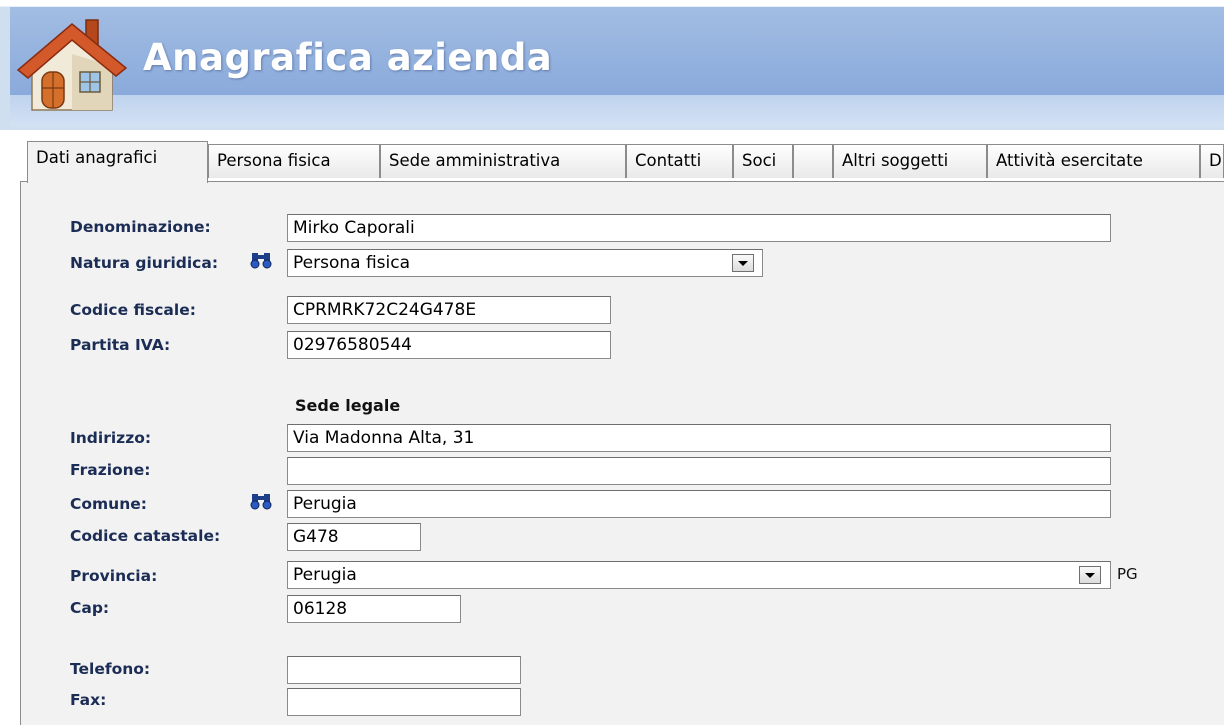 The height and width of the screenshot is (725, 1224). Describe the element at coordinates (348, 57) in the screenshot. I see `app-title: Anagrafica azienda` at that location.